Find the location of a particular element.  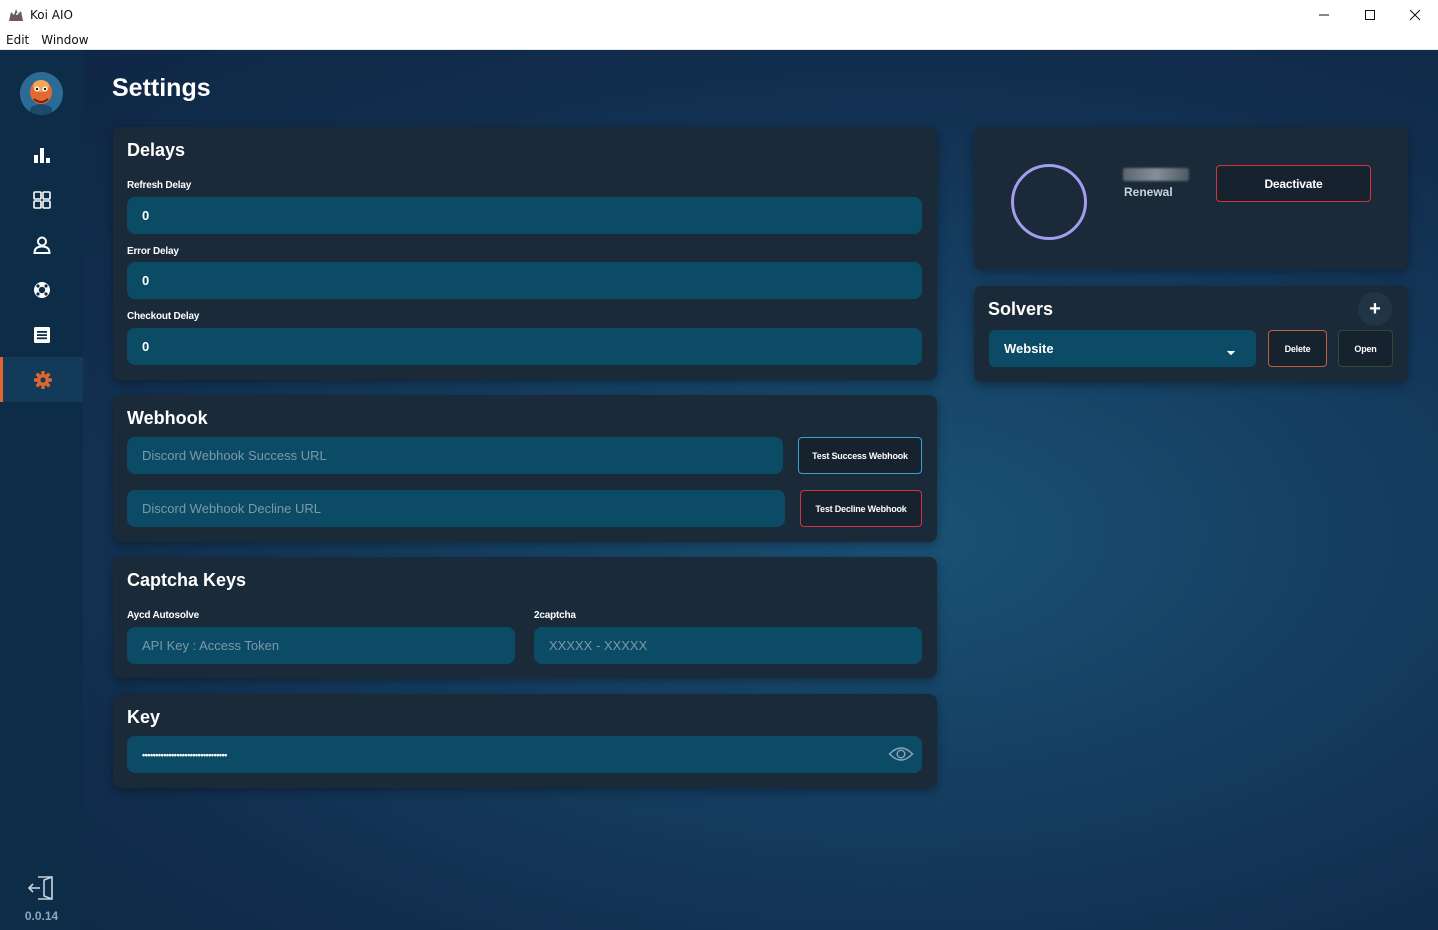

key-card: Key •••••••••••••••••••••••••••••••• is located at coordinates (525, 741).